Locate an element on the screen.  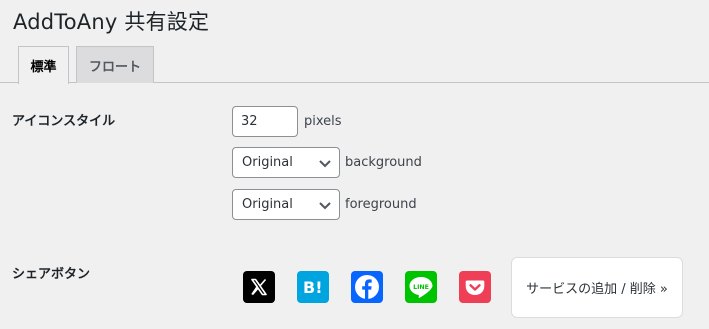
foreground-select: Original is located at coordinates (286, 204).